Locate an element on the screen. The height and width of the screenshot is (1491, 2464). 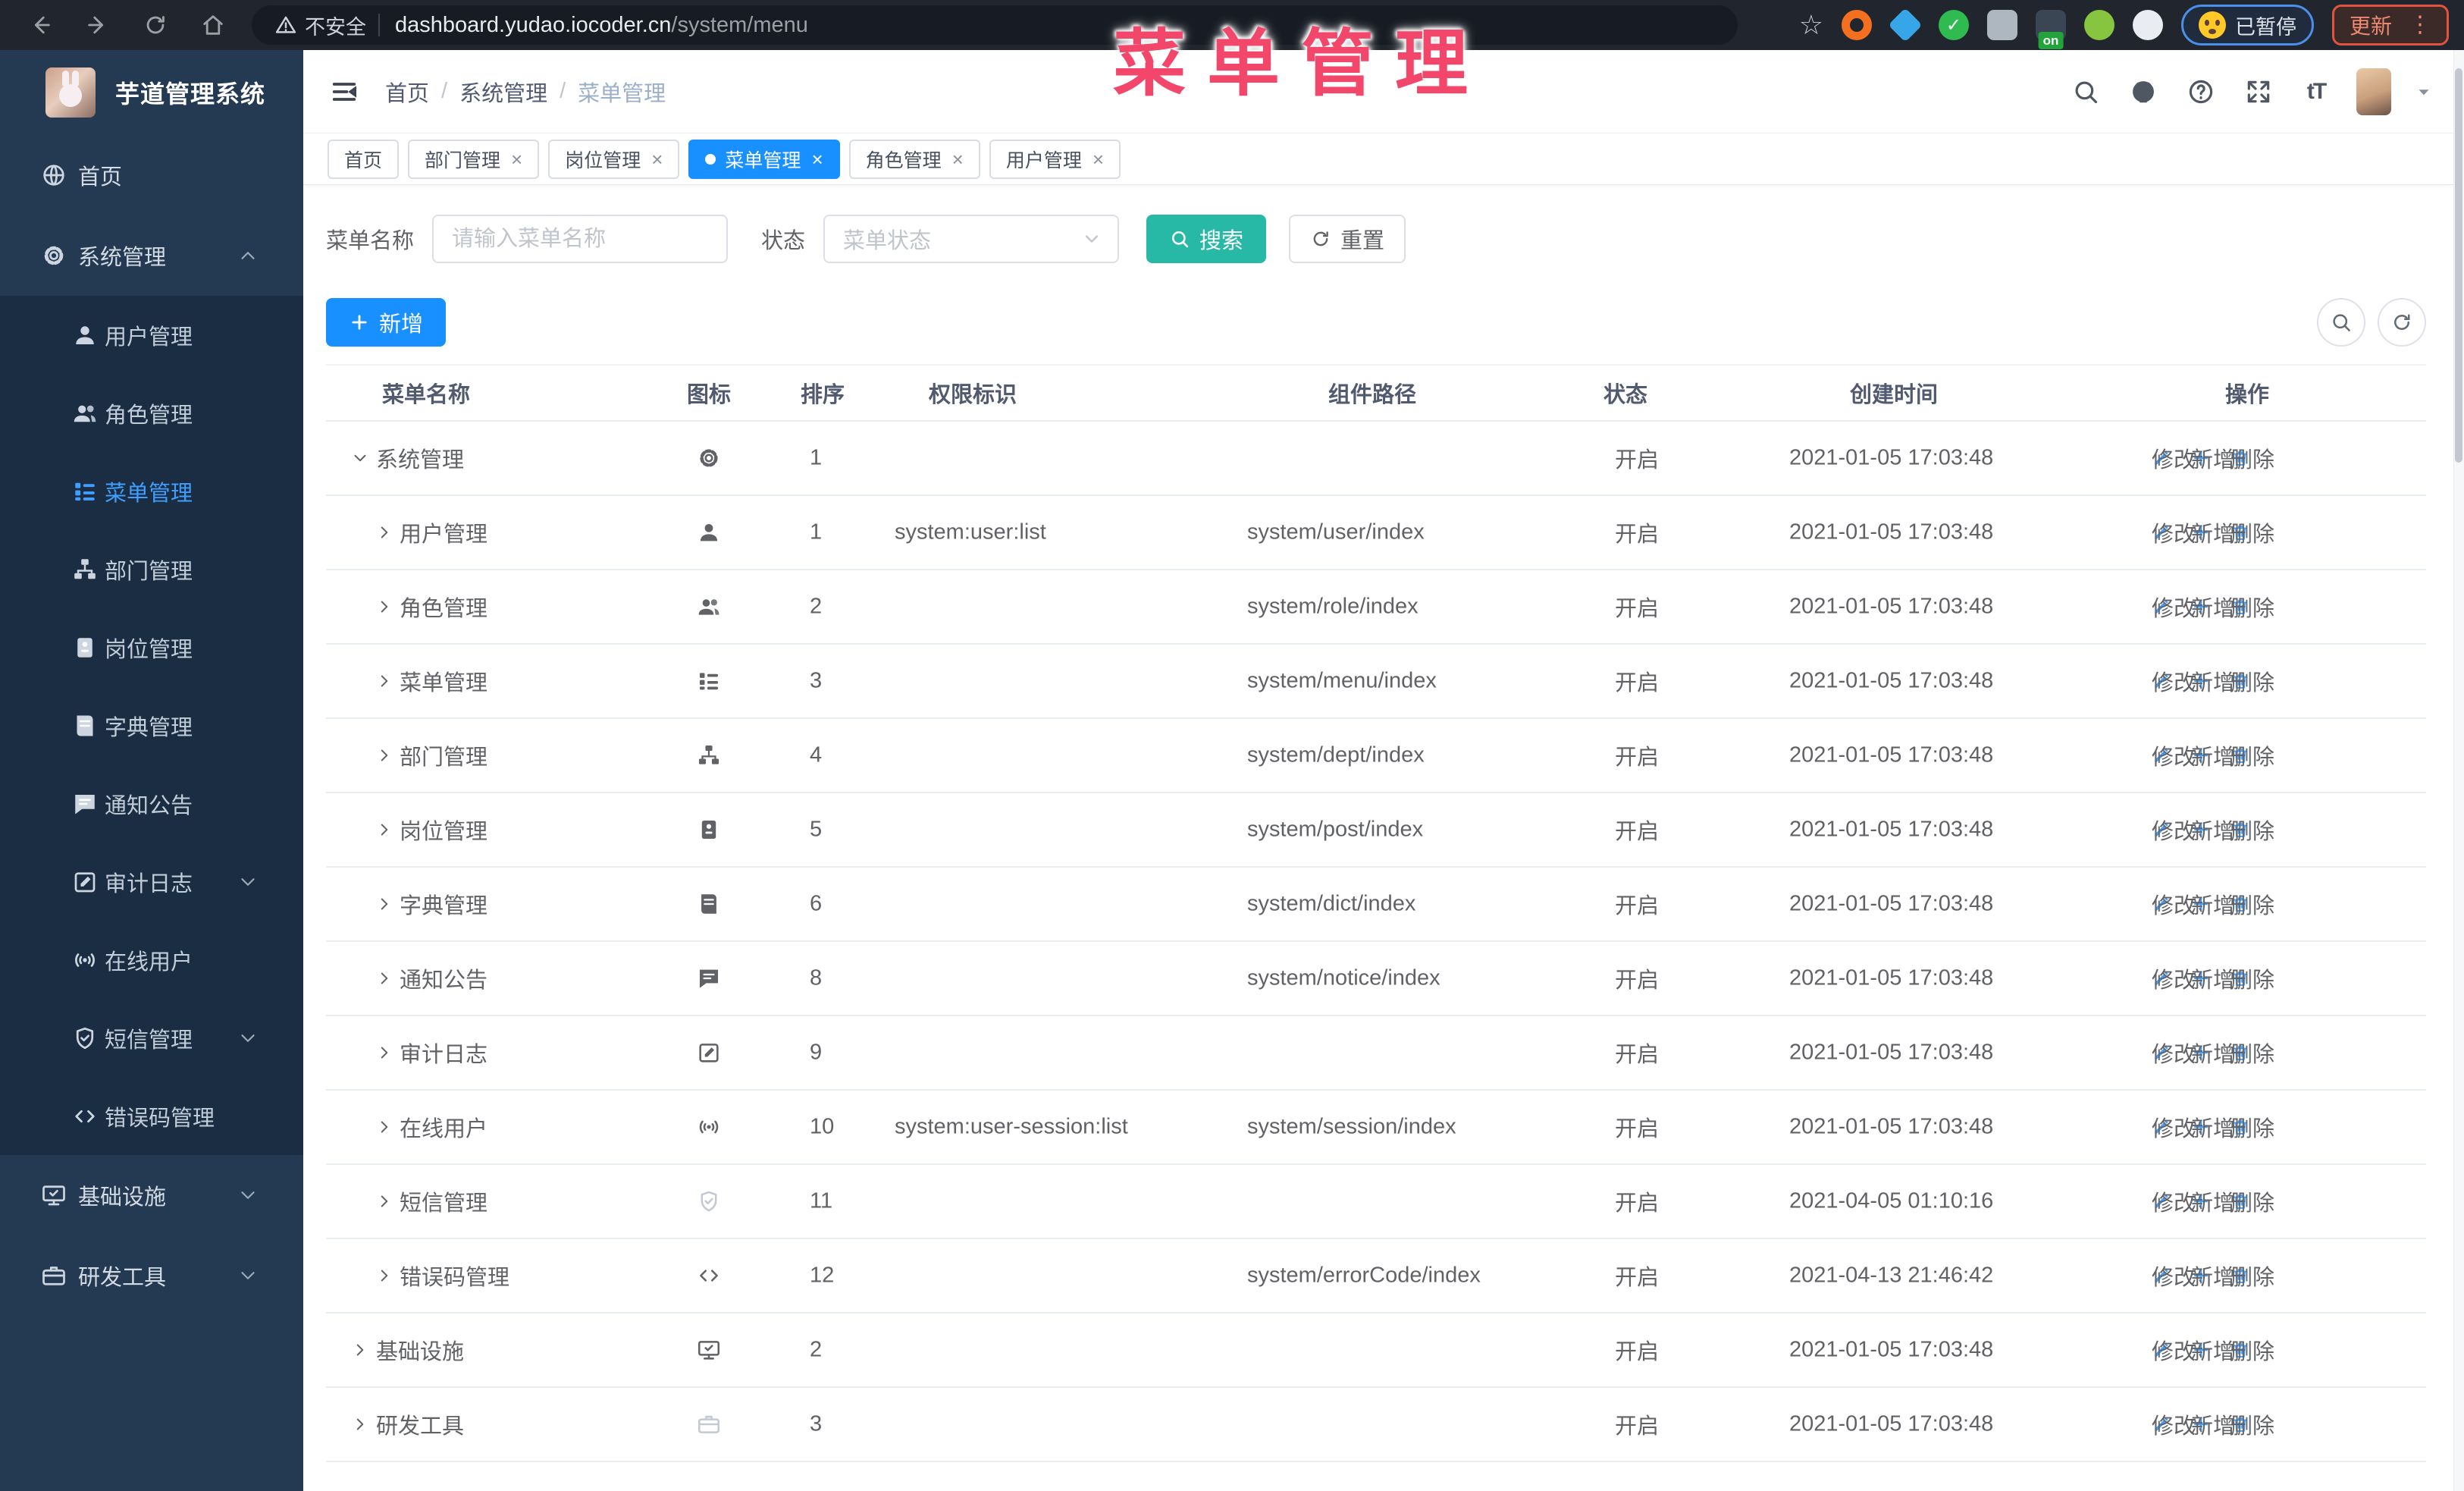
paused-extension-badge: 已暂停 is located at coordinates (2247, 25).